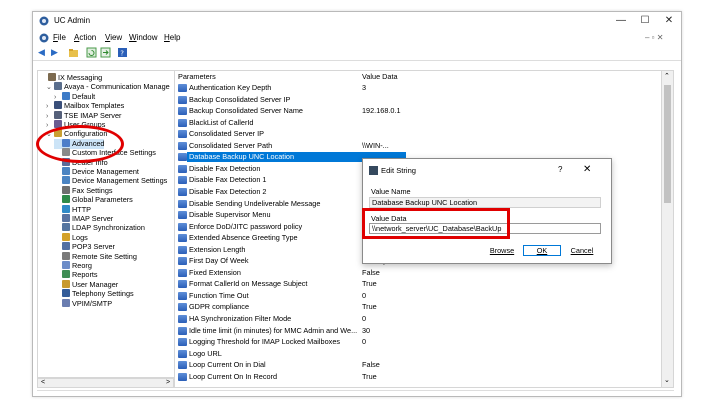  Describe the element at coordinates (418, 307) in the screenshot. I see `list-row: GDPR compliance True` at that location.